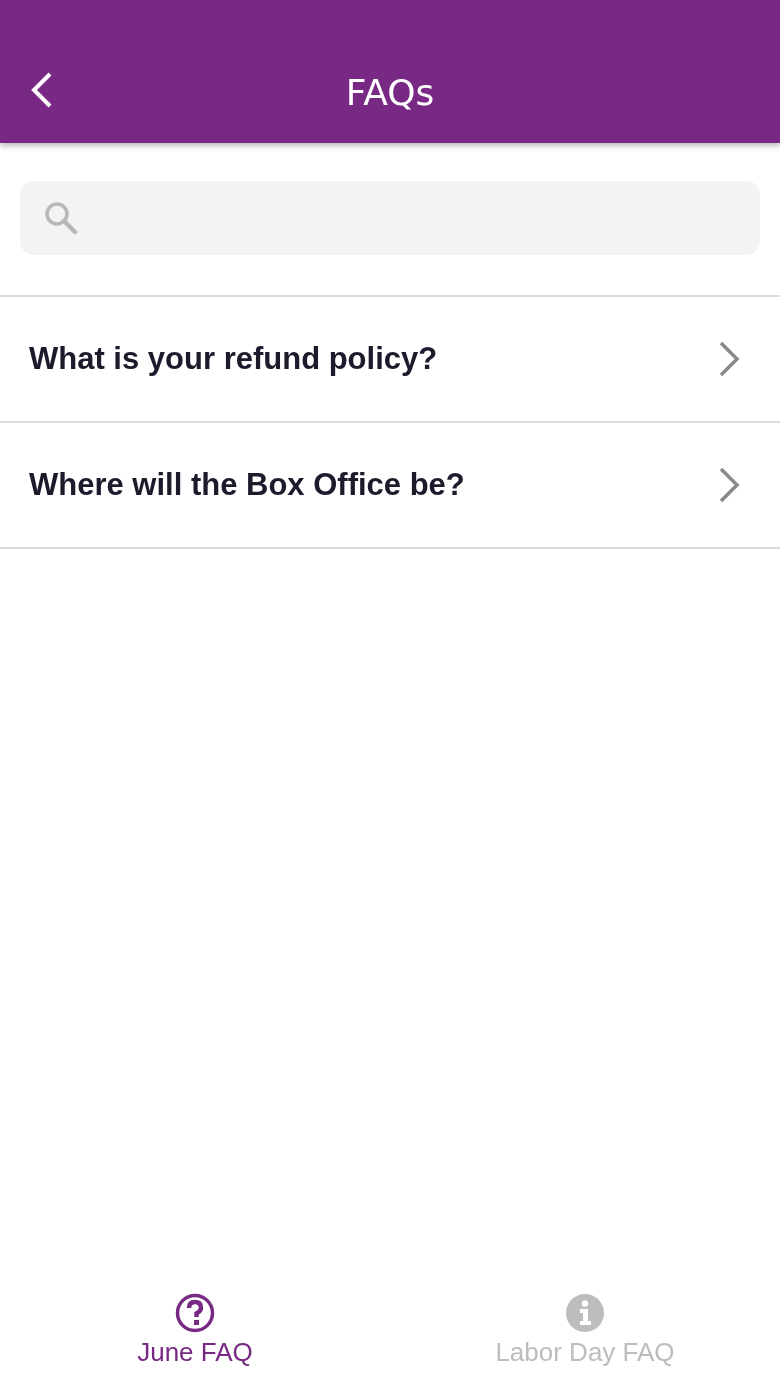 This screenshot has width=780, height=1387. Describe the element at coordinates (247, 485) in the screenshot. I see `faq-question: Where will the Box Office be?` at that location.